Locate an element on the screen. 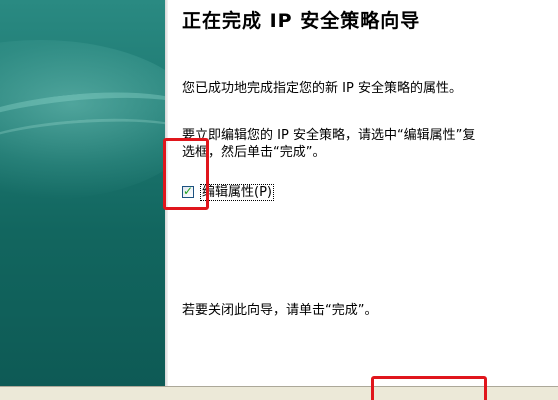 The height and width of the screenshot is (400, 558). edit-properties-label: 编辑属性(P) is located at coordinates (237, 192).